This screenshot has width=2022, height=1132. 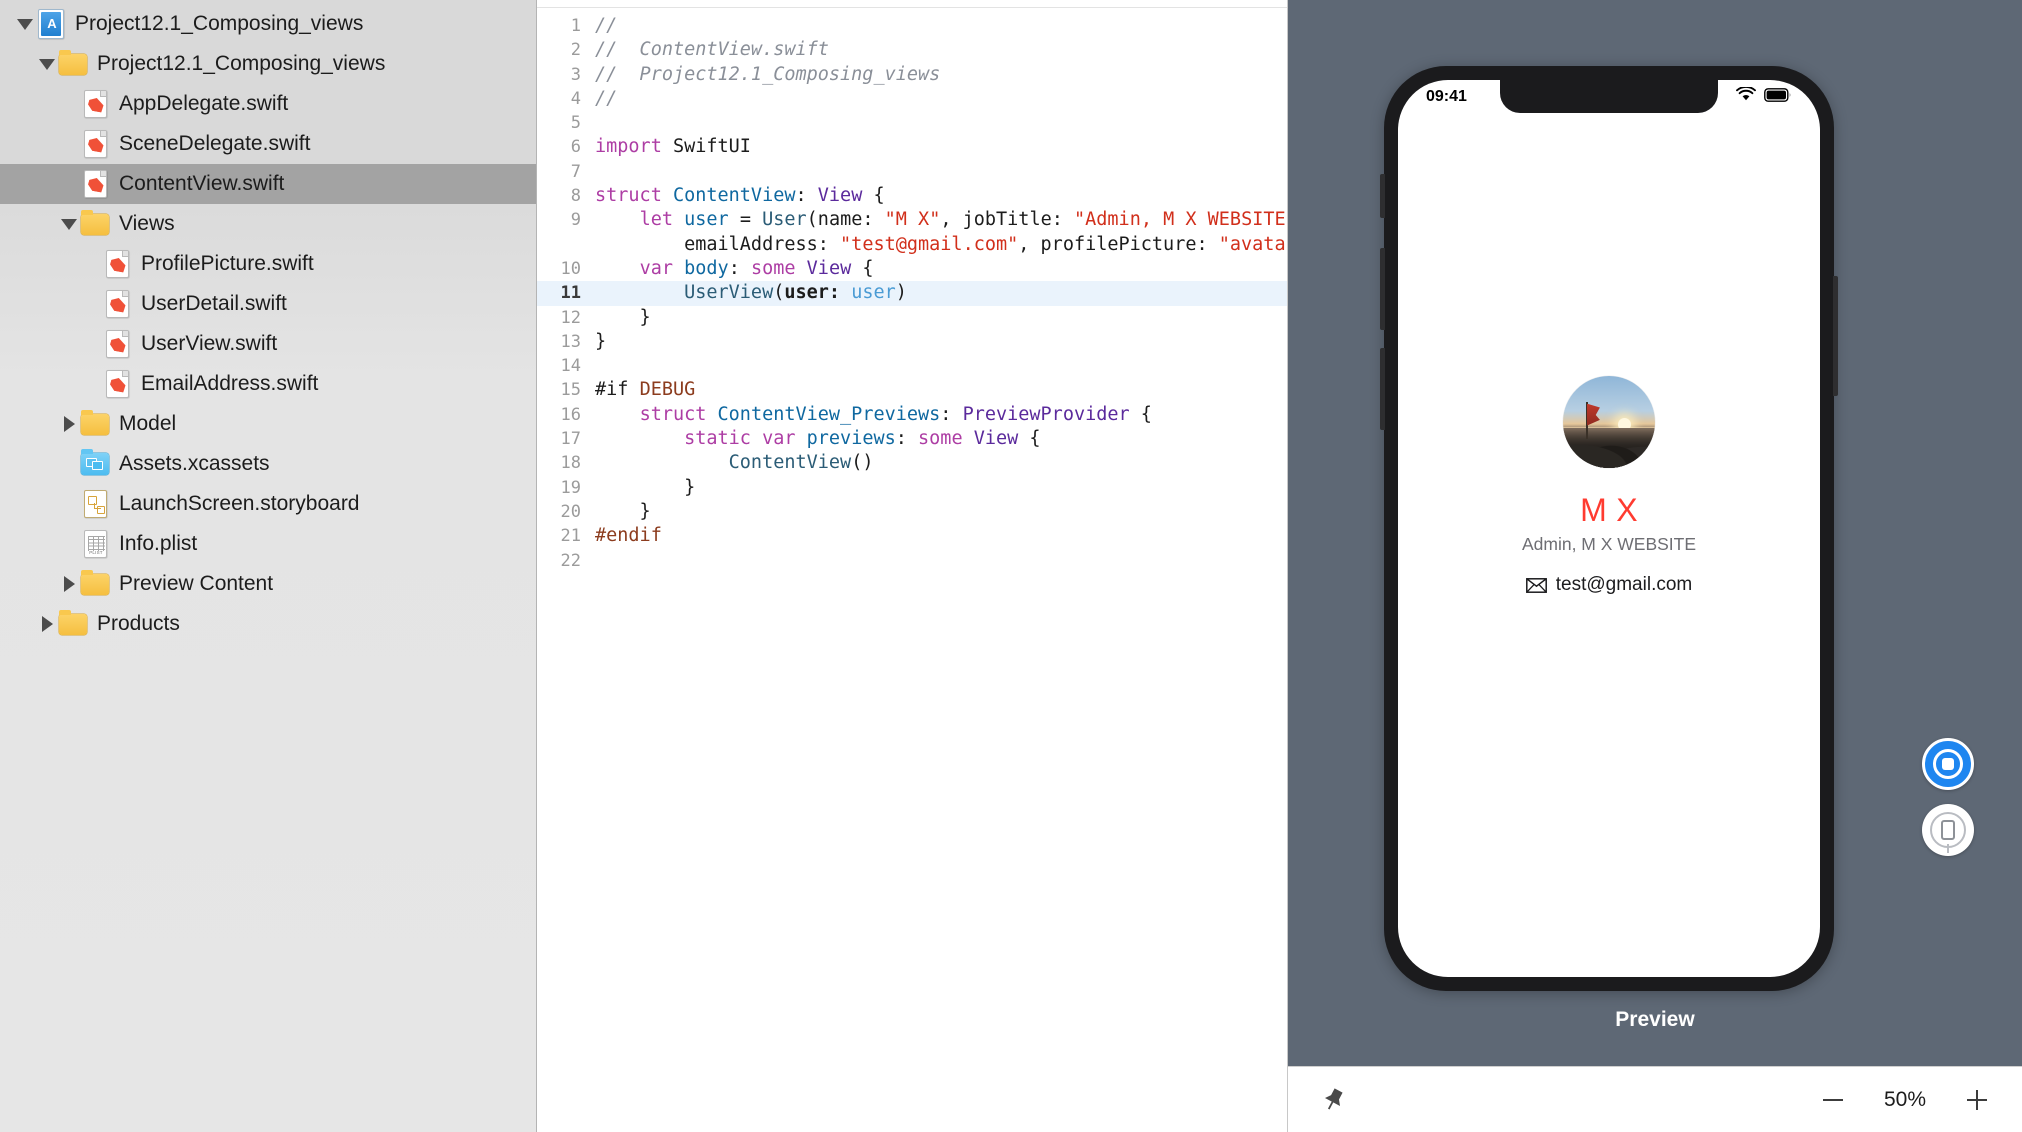 I want to click on code-line: 10 var body: some View {, so click(x=912, y=269).